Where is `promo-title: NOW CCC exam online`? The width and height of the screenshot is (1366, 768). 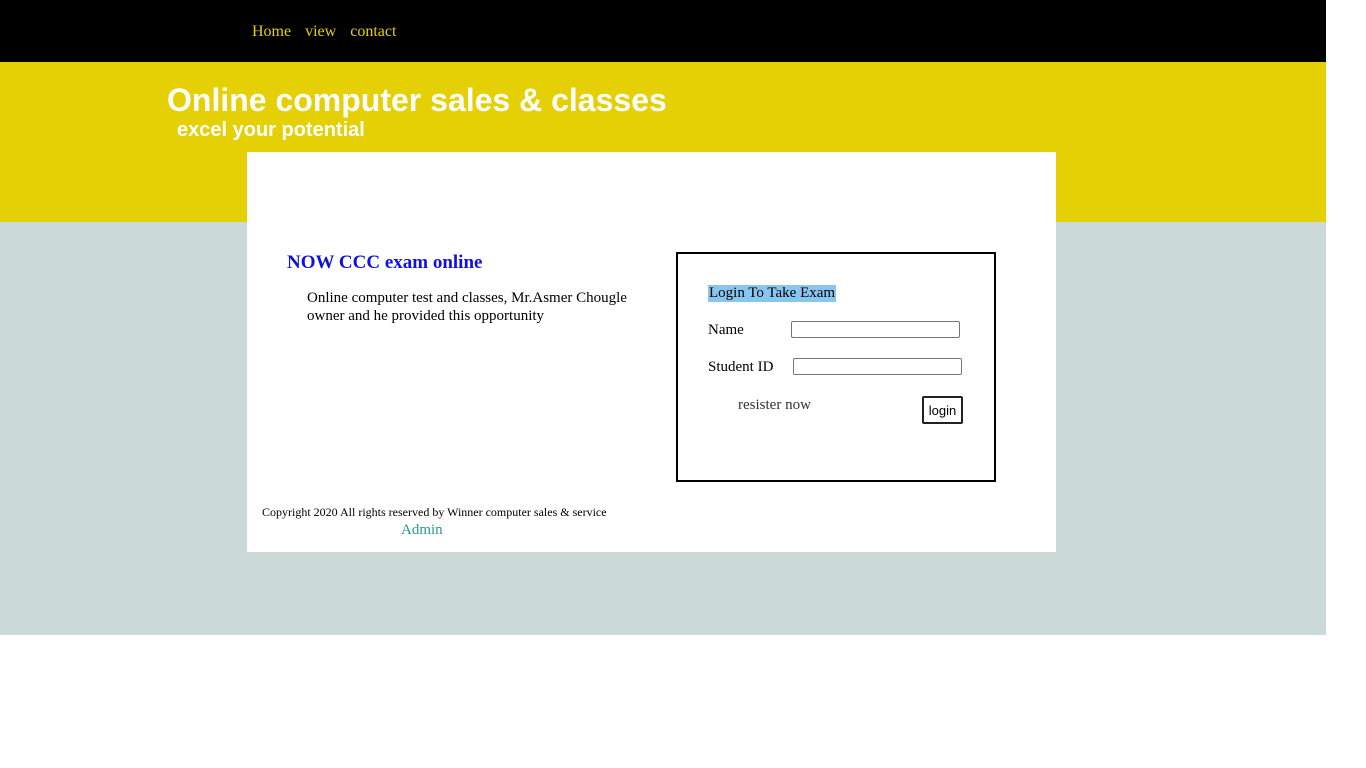
promo-title: NOW CCC exam online is located at coordinates (385, 262).